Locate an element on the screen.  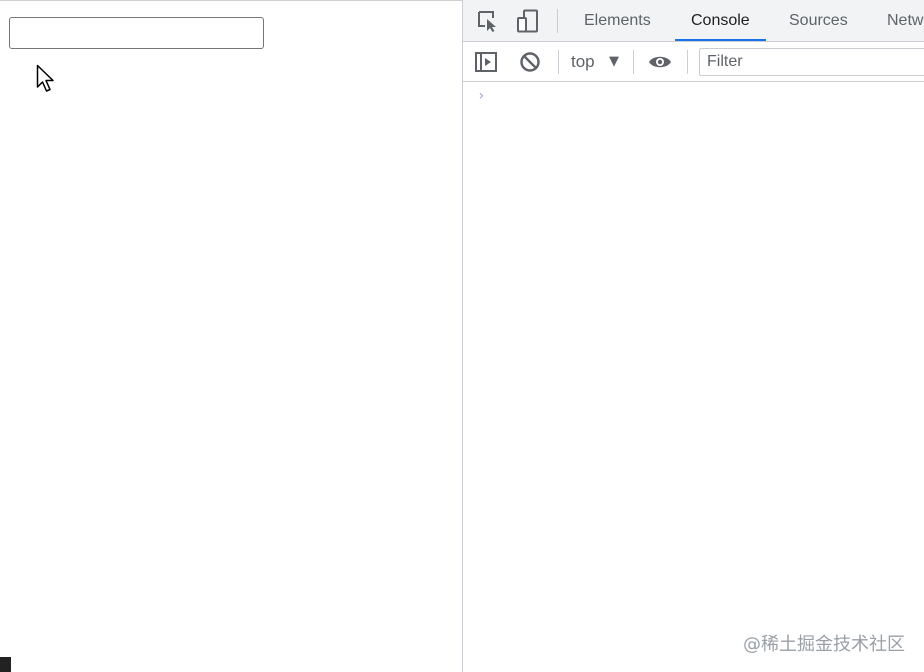
tab-network: Netw is located at coordinates (897, 20).